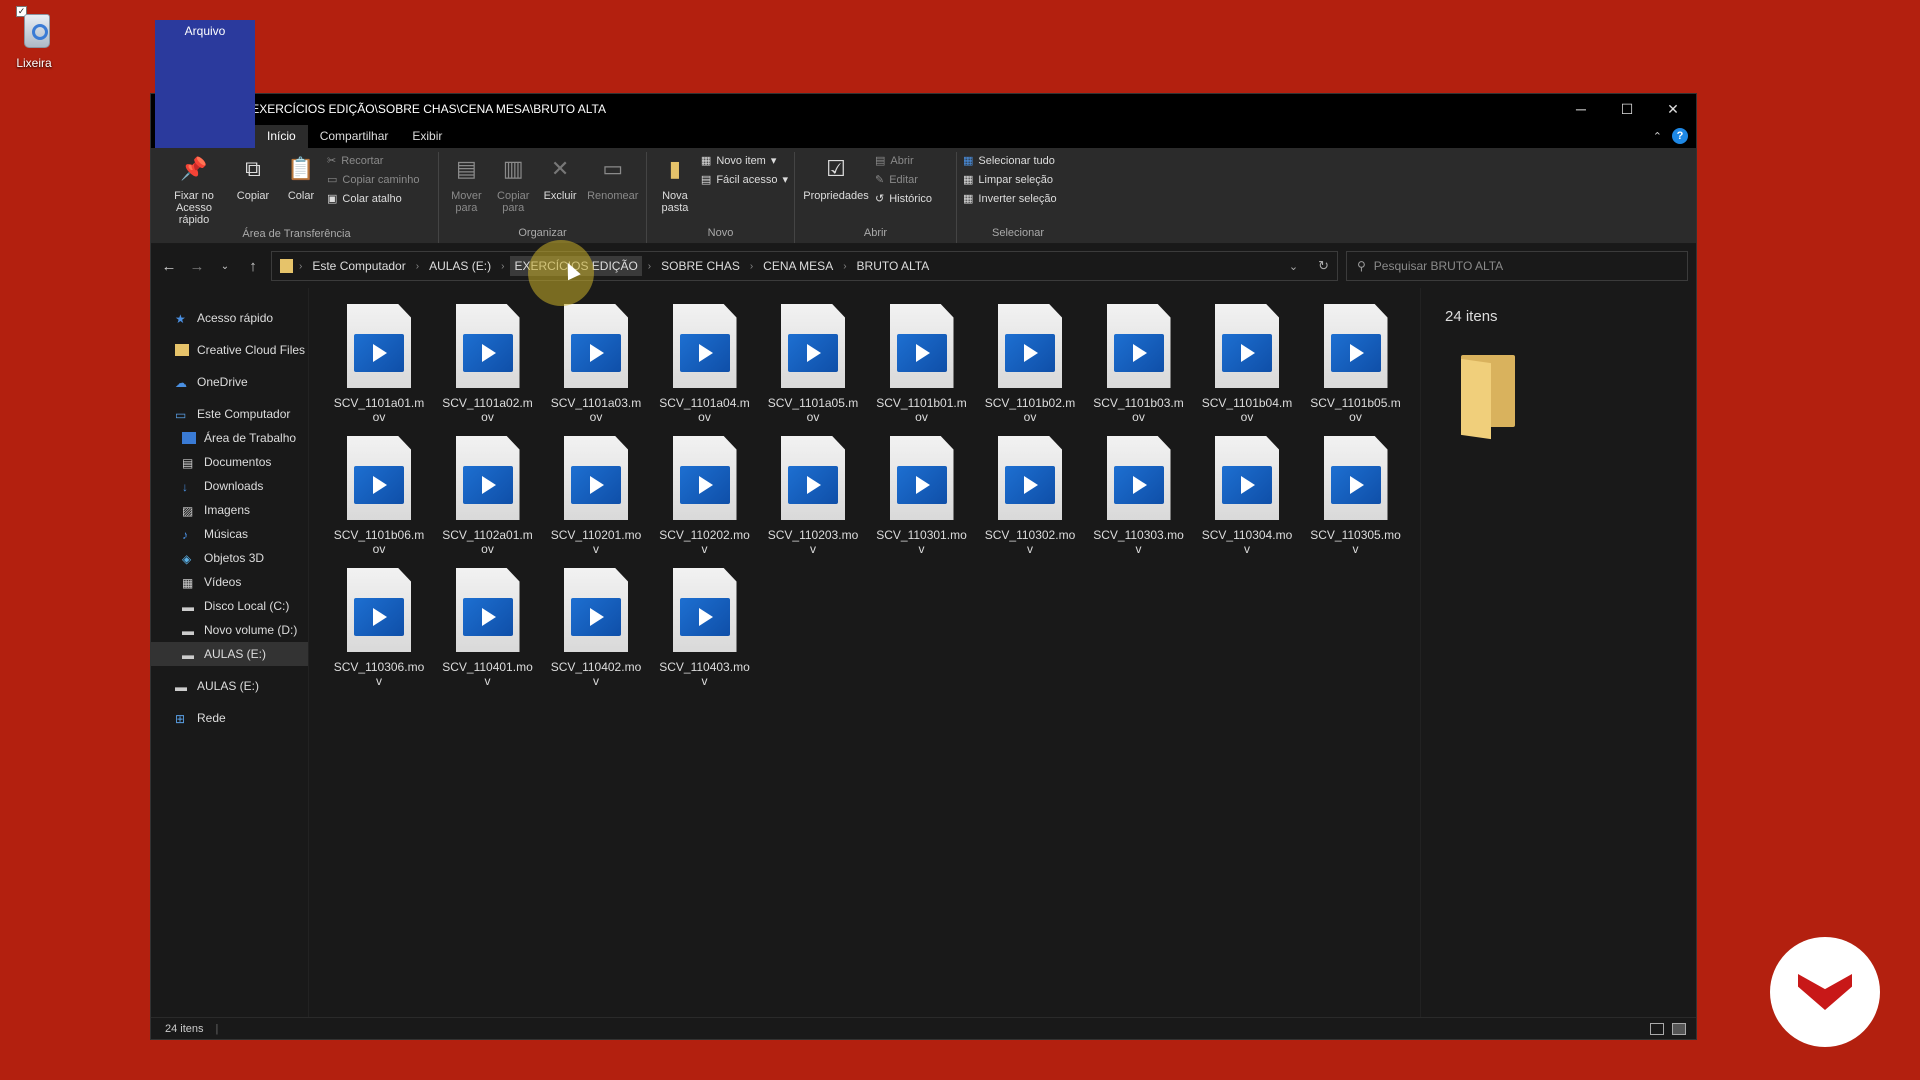 This screenshot has height=1080, width=1920. I want to click on help-icon: ?, so click(1680, 136).